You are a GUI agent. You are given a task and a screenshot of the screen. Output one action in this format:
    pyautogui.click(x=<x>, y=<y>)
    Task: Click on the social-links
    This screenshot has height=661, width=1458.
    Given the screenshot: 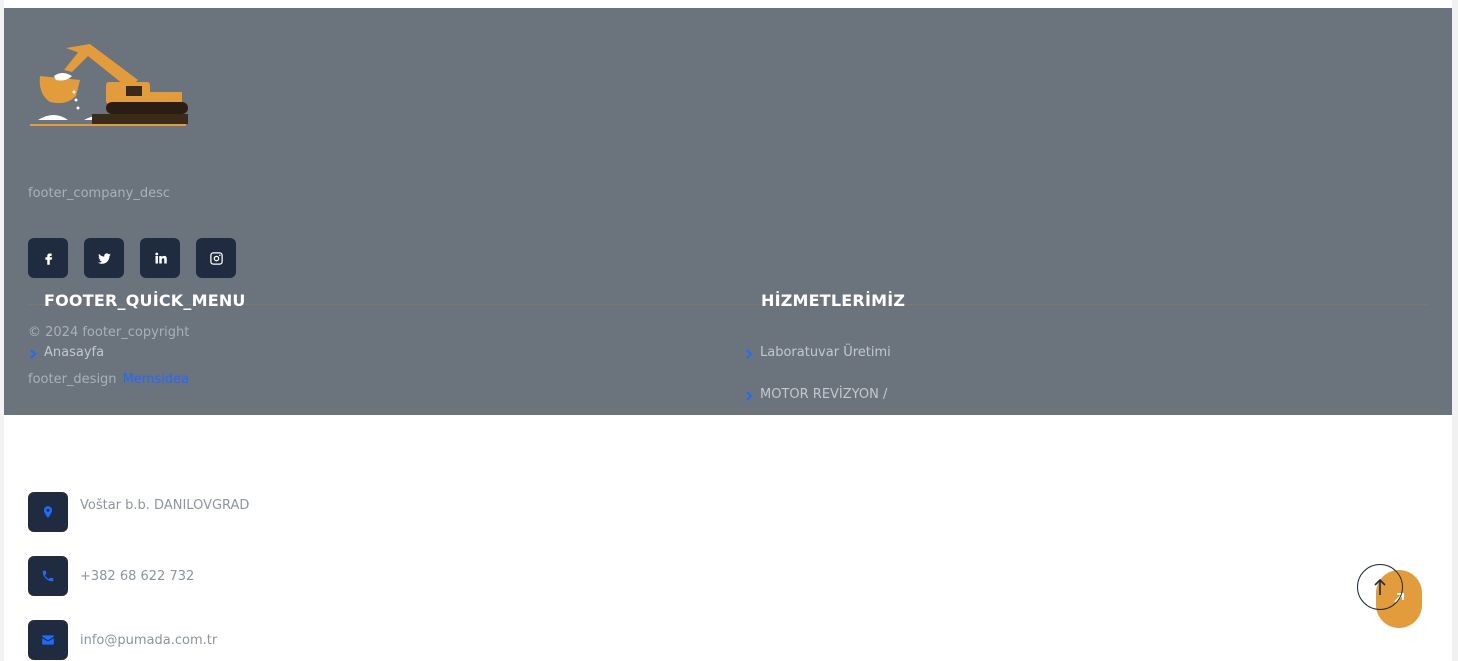 What is the action you would take?
    pyautogui.click(x=132, y=258)
    